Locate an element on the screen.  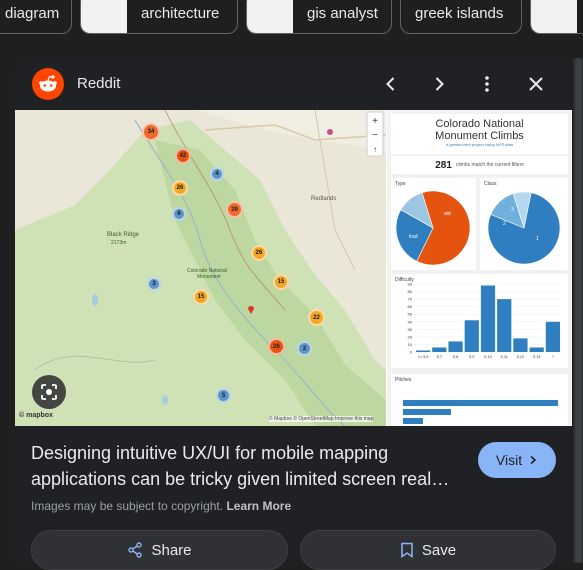
pitches-chart-card: Pitches is located at coordinates (479, 400).